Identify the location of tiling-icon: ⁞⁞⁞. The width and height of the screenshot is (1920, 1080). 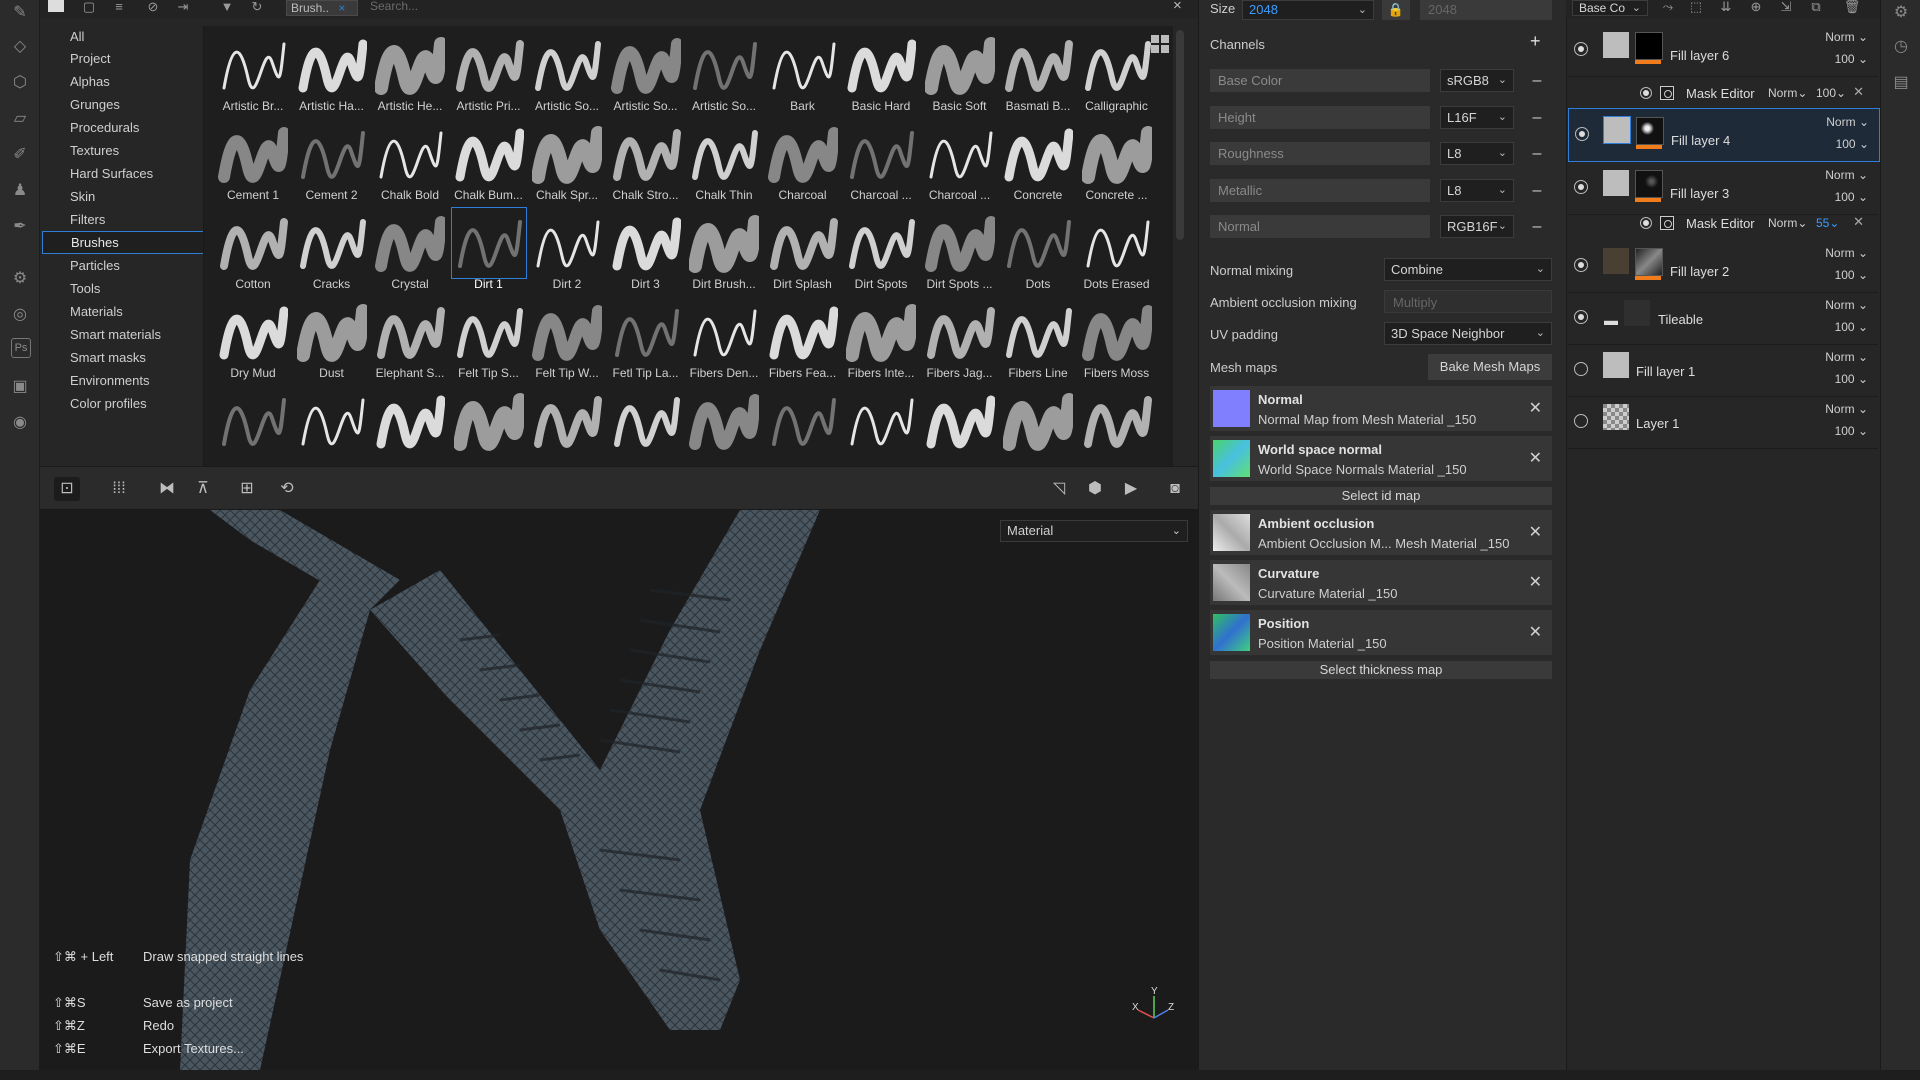
(119, 489).